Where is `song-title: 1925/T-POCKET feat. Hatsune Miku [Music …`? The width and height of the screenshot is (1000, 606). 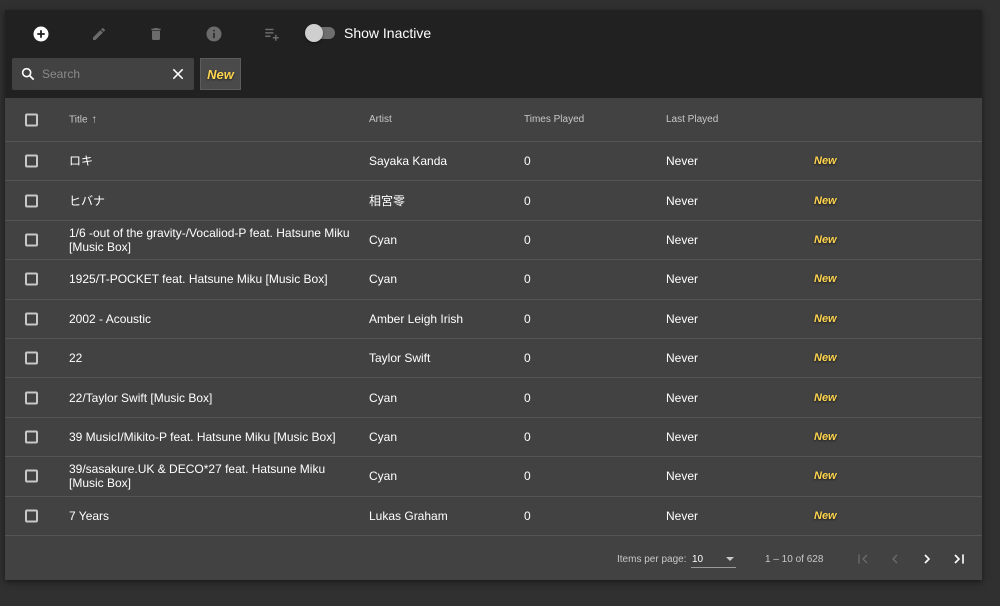 song-title: 1925/T-POCKET feat. Hatsune Miku [Music … is located at coordinates (211, 279).